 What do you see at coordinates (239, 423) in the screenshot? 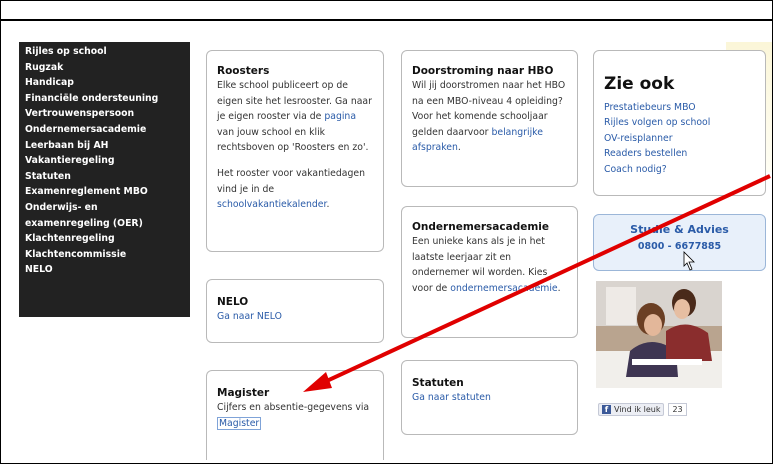
I see `magister-link: Magister` at bounding box center [239, 423].